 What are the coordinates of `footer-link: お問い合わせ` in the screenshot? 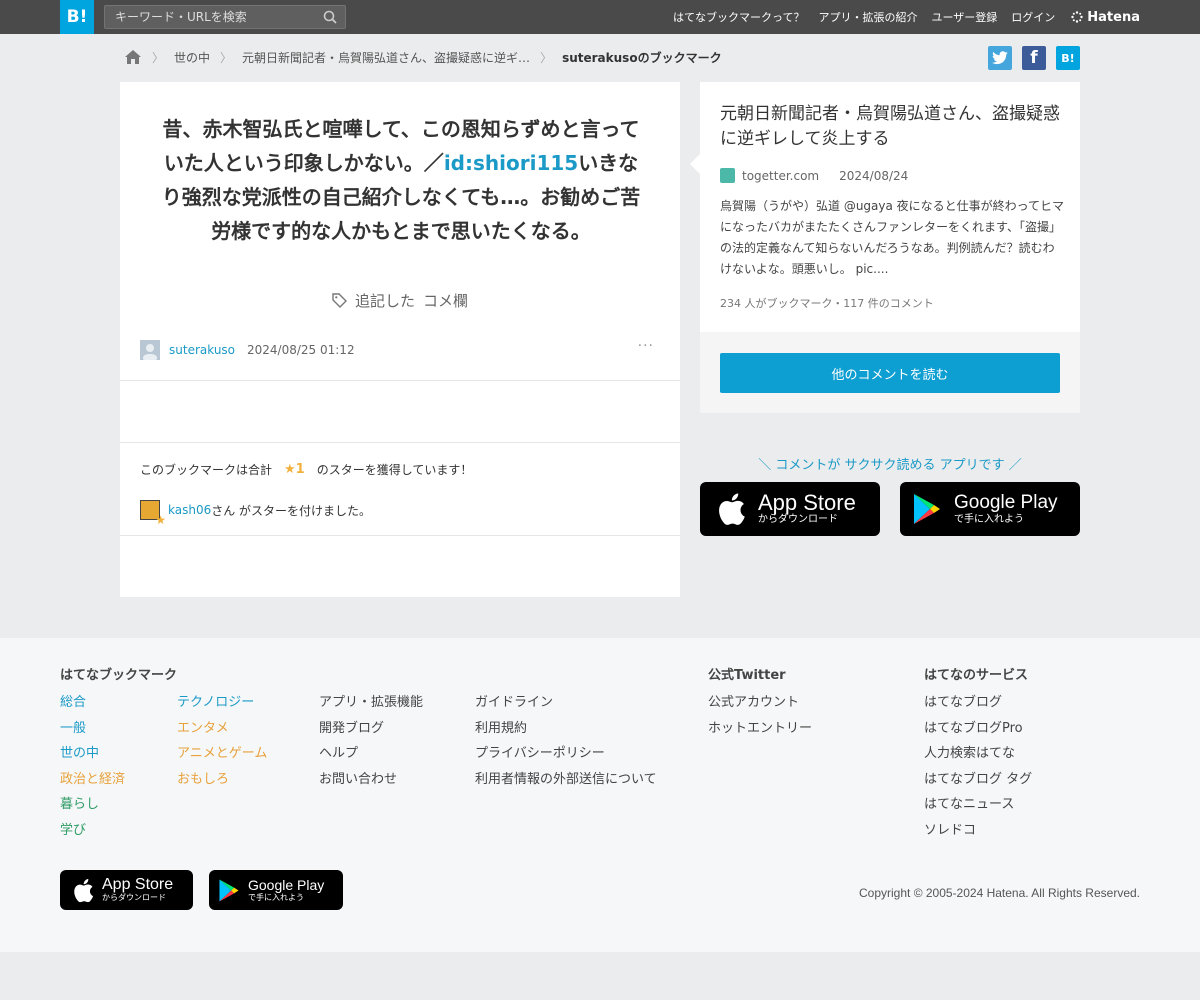 It's located at (371, 780).